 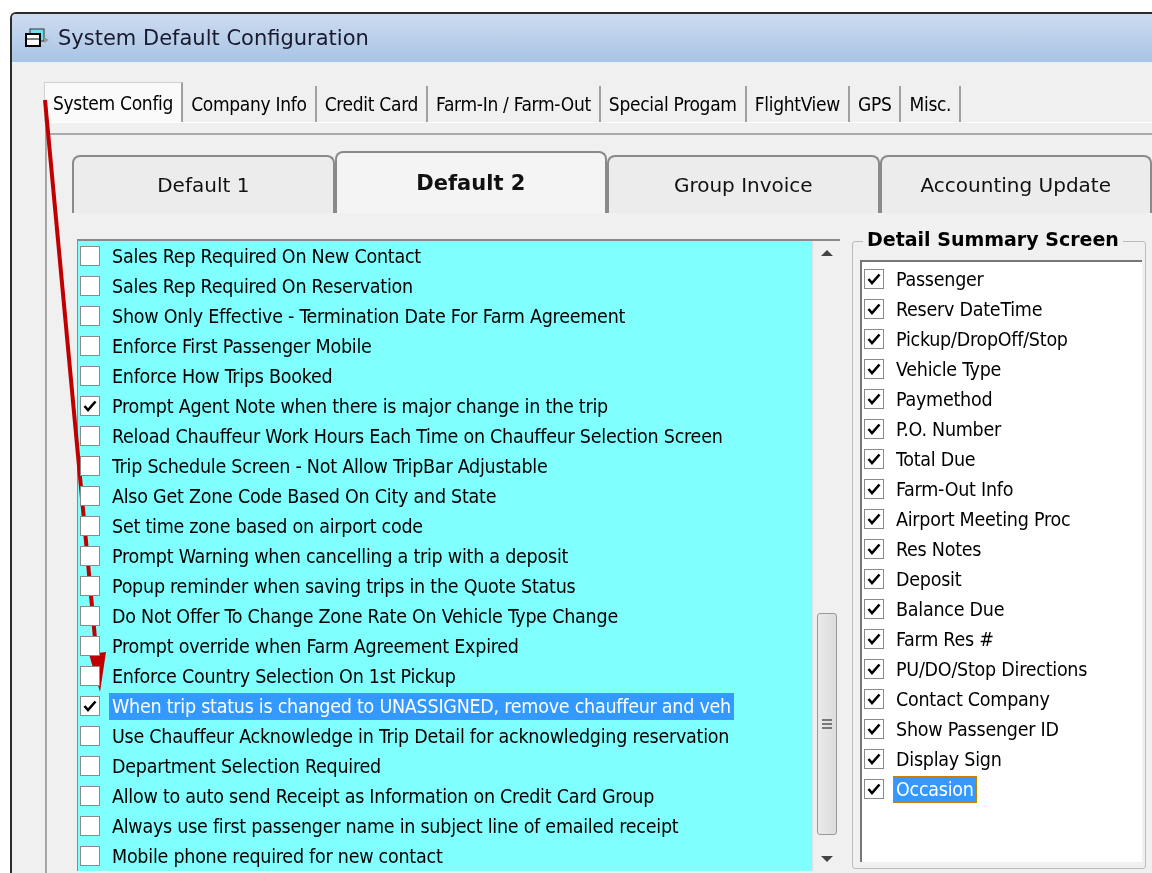 What do you see at coordinates (826, 253) in the screenshot?
I see `scroll-up-icon` at bounding box center [826, 253].